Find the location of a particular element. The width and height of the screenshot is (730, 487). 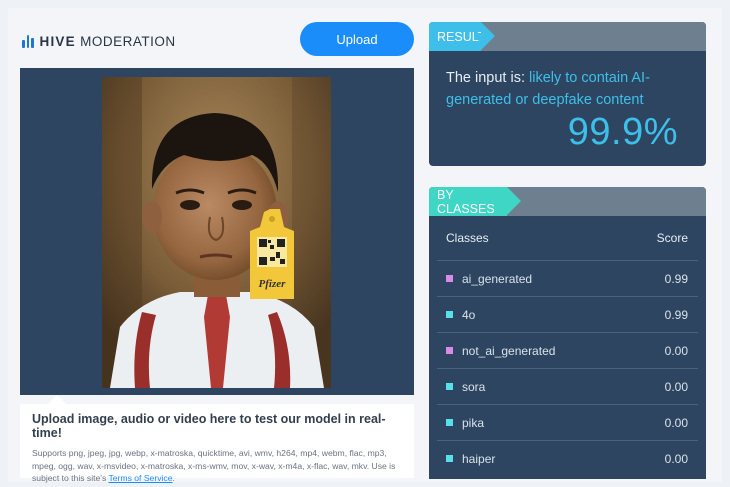

terms-of-service-link: Terms of Service is located at coordinates (140, 478).